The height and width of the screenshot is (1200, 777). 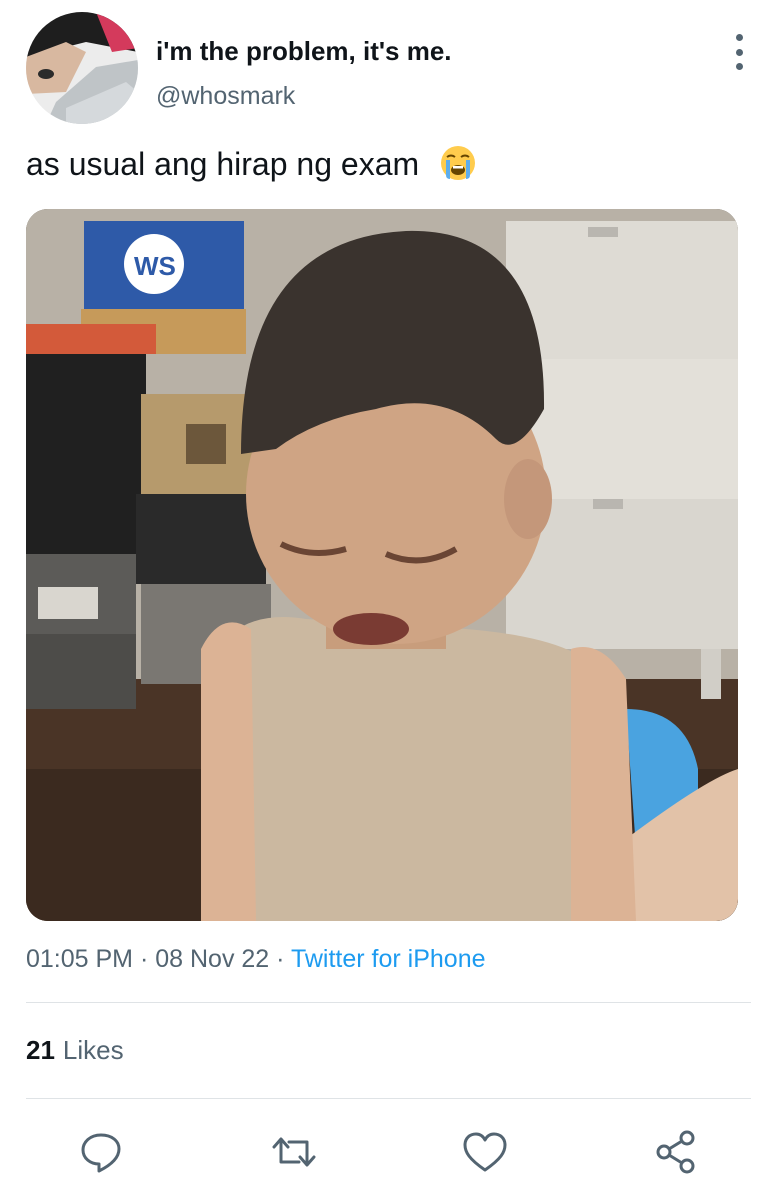 I want to click on bag-logo-text: WS, so click(x=155, y=266).